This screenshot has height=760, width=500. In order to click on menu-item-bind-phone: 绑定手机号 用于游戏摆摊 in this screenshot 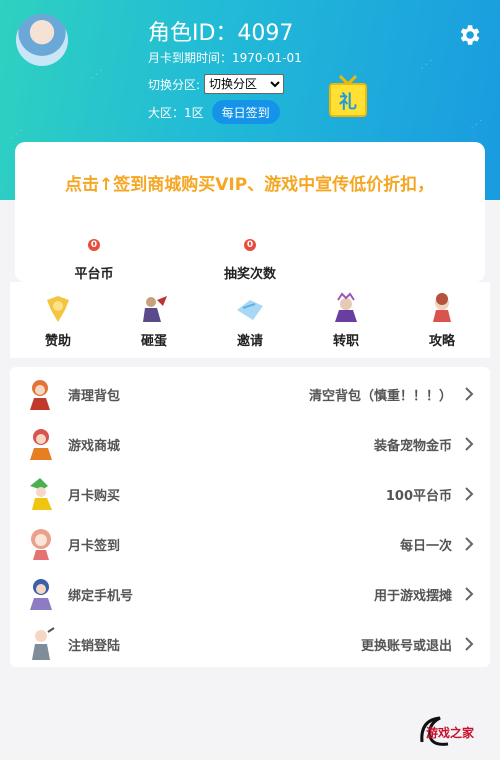, I will do `click(250, 594)`.